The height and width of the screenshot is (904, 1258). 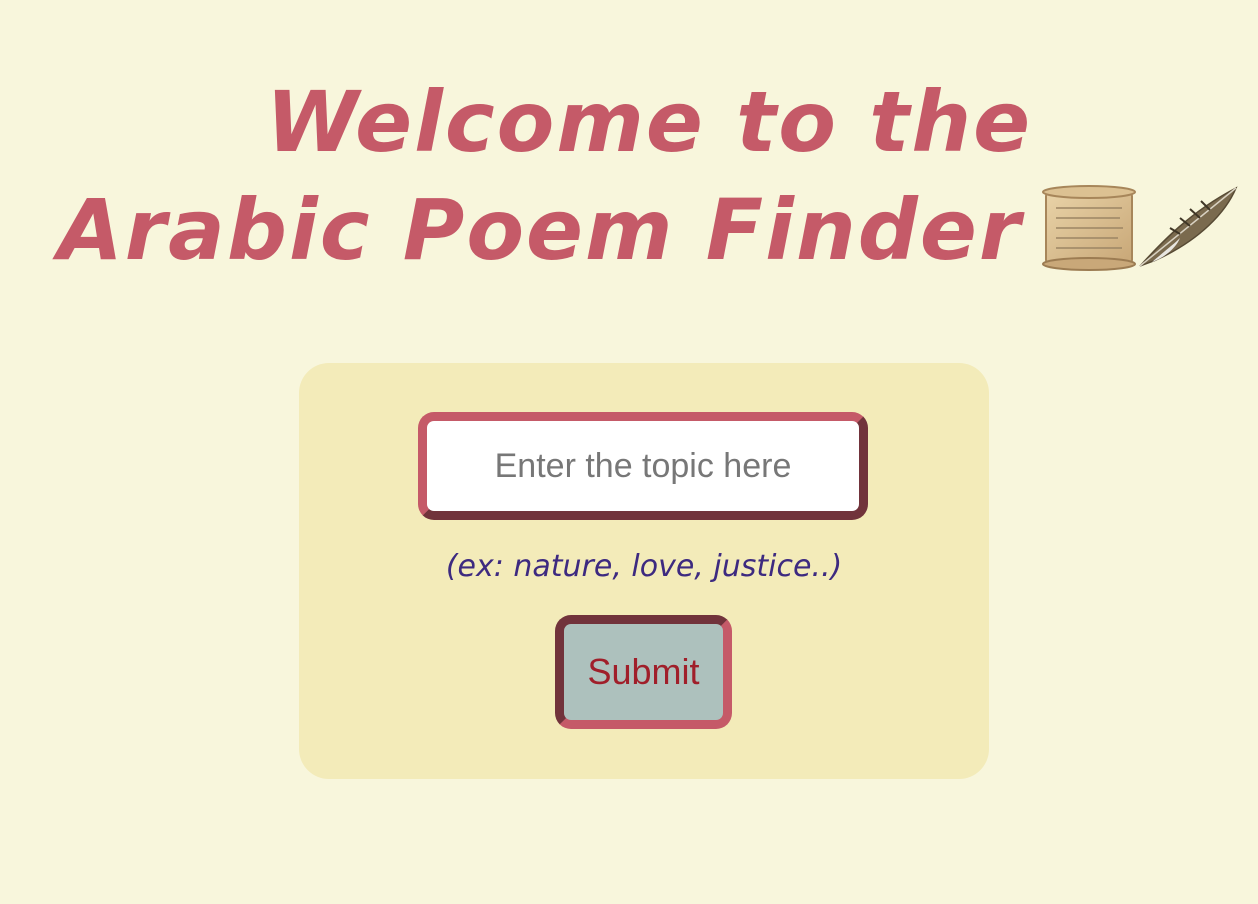 What do you see at coordinates (1188, 226) in the screenshot?
I see `feather-quill-icon` at bounding box center [1188, 226].